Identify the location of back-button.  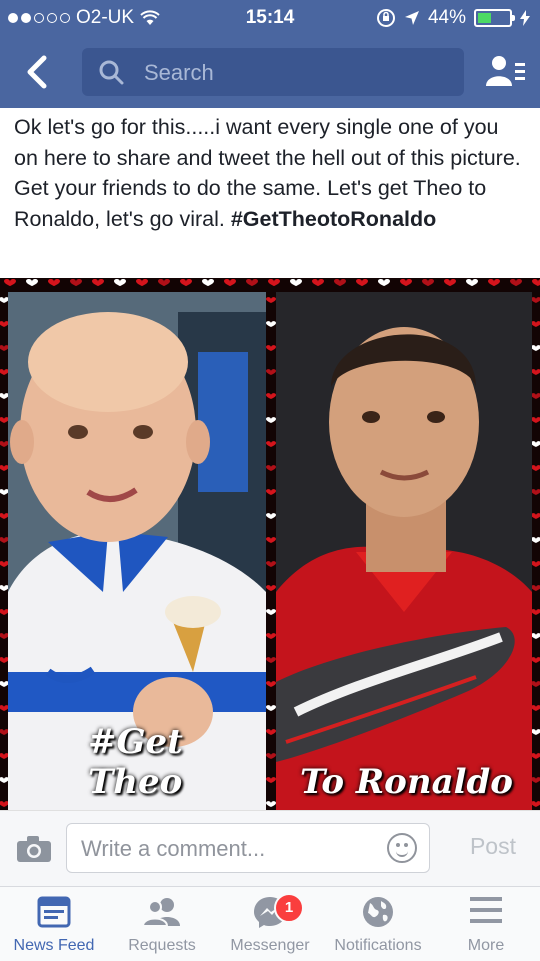
(38, 72).